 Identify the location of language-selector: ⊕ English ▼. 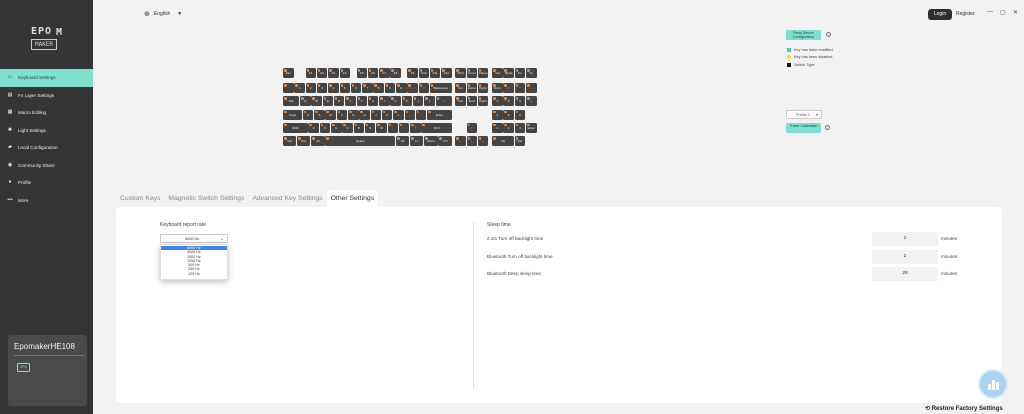
(163, 14).